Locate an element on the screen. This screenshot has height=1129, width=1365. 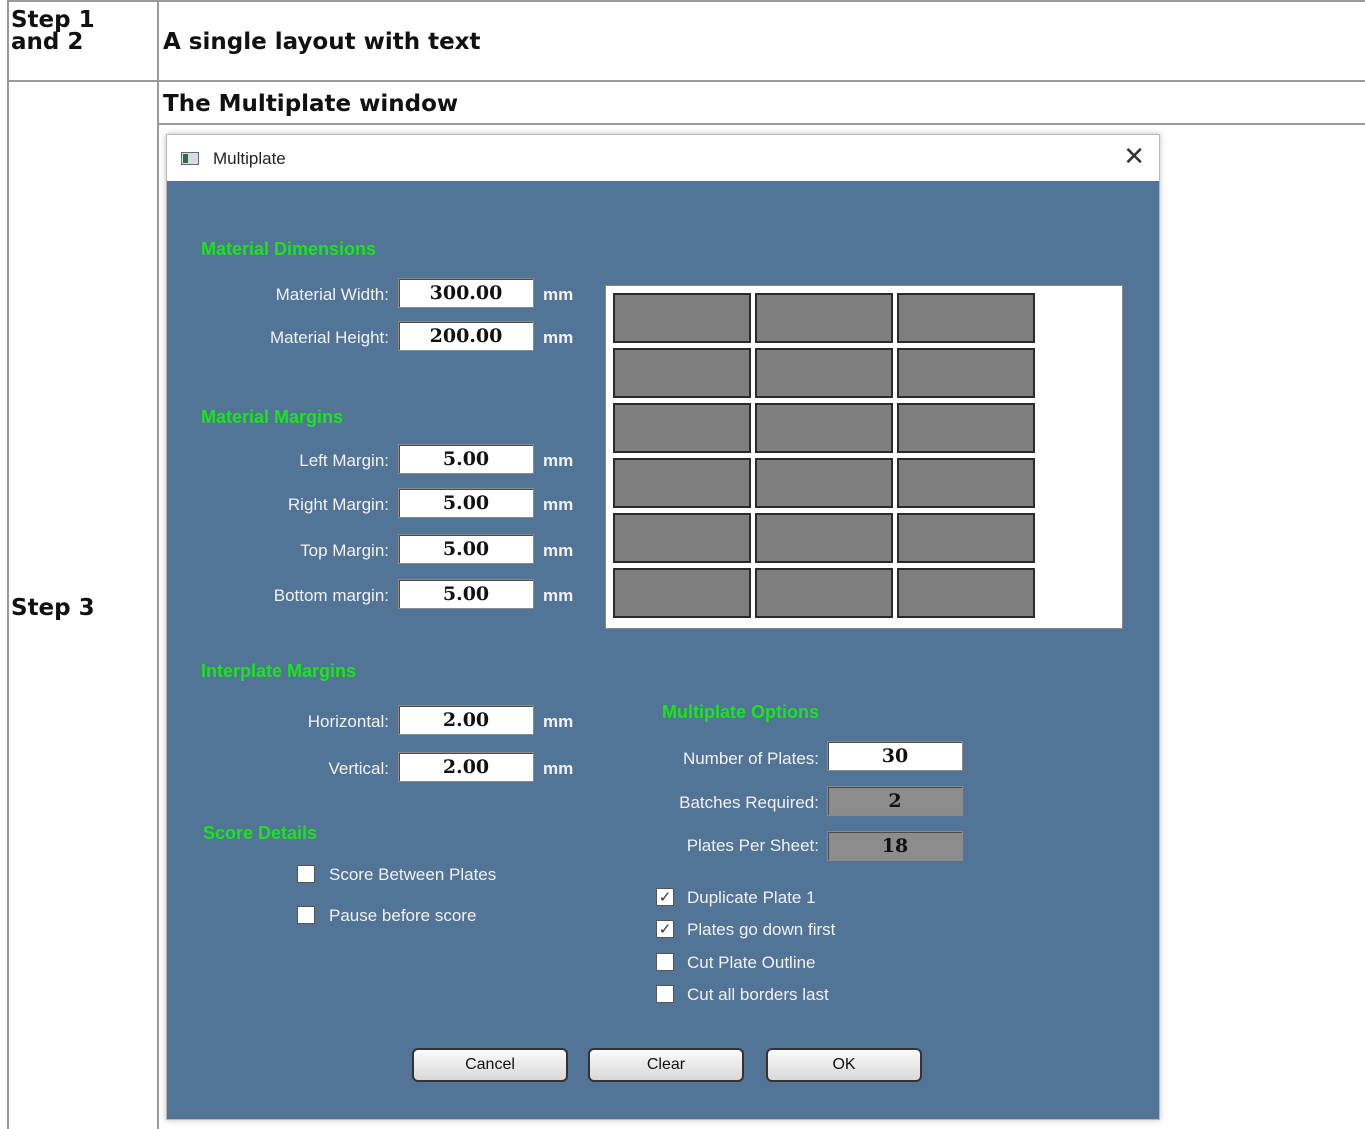
interplate-margins-heading: Interplate Margins is located at coordinates (279, 671).